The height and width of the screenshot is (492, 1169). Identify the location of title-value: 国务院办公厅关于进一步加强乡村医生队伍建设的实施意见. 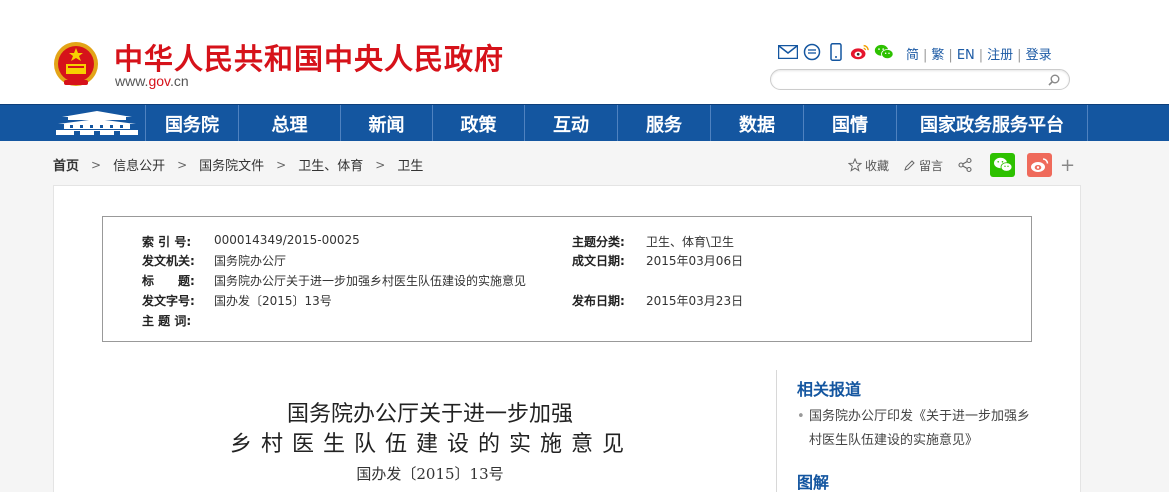
(370, 281).